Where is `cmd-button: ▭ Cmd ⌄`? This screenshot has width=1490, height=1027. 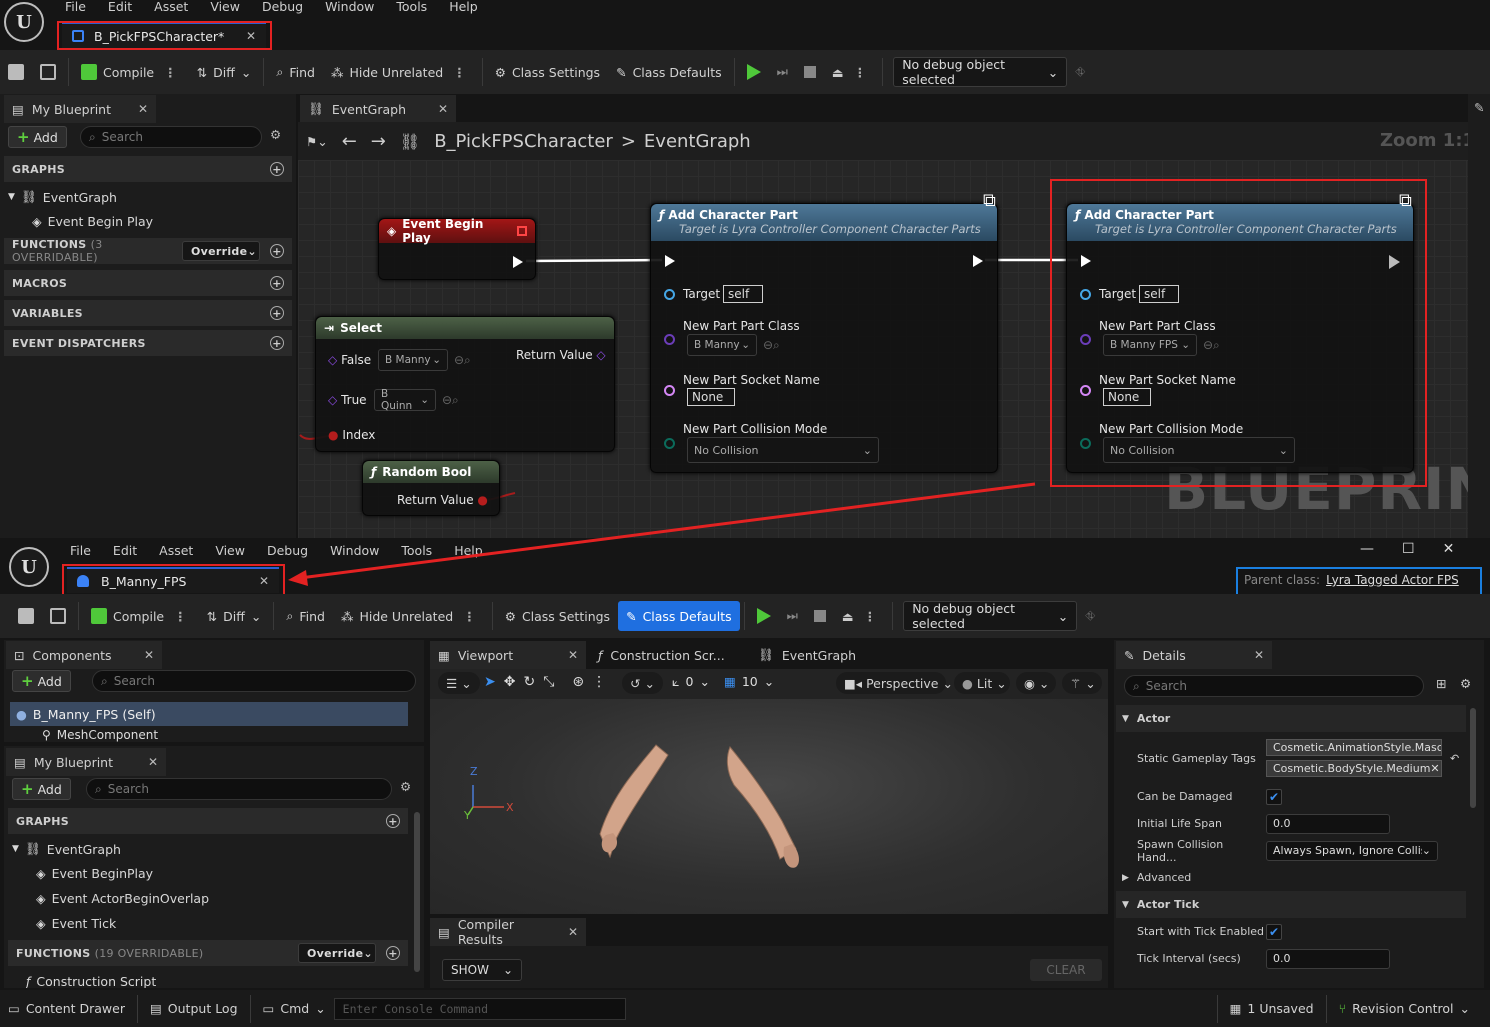 cmd-button: ▭ Cmd ⌄ is located at coordinates (294, 1009).